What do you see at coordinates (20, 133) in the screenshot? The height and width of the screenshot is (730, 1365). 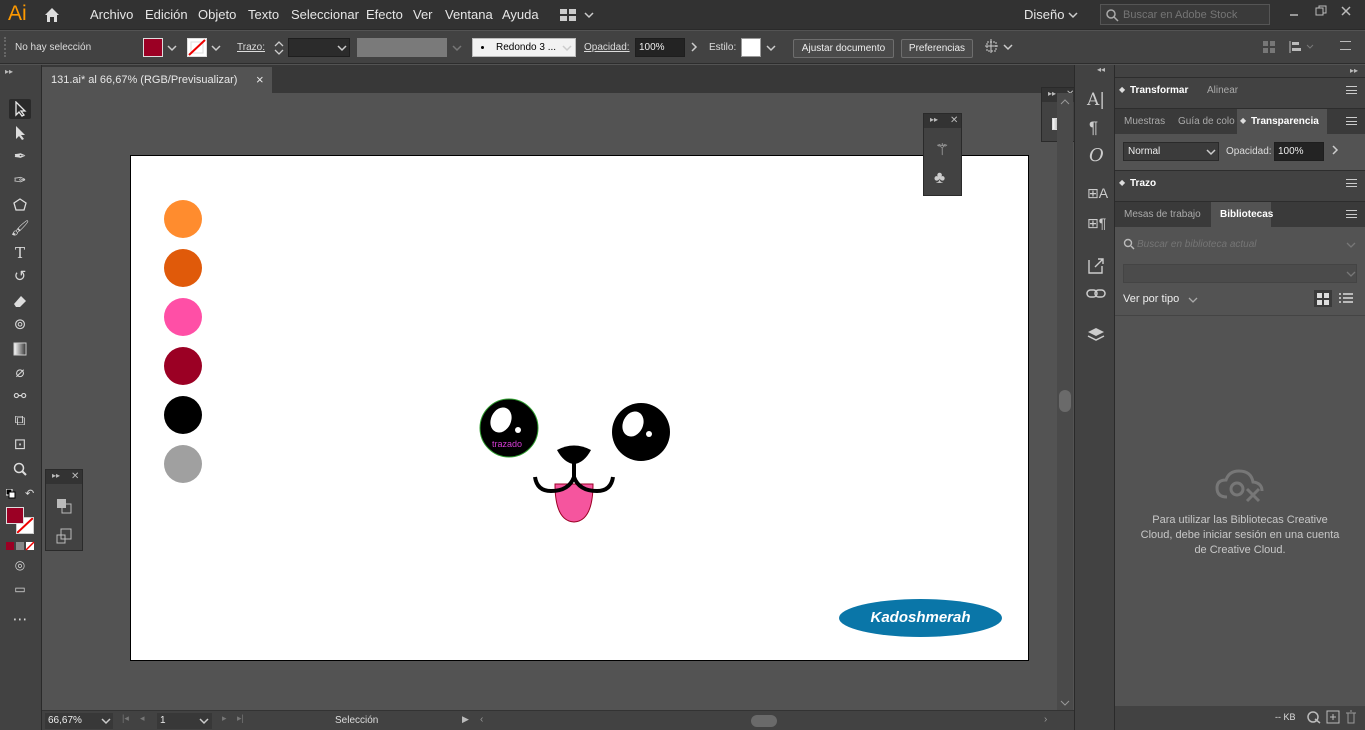 I see `direct-selection-tool-icon` at bounding box center [20, 133].